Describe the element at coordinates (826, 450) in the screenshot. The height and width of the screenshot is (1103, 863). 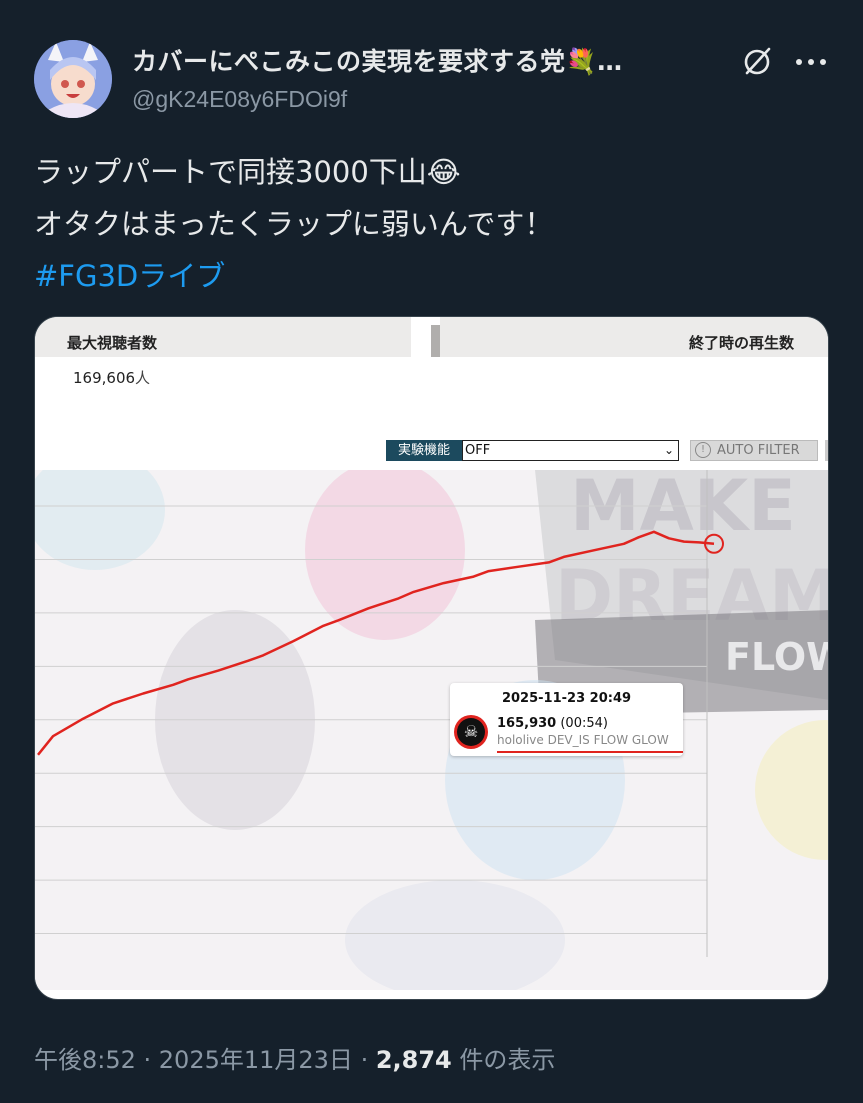
I see `toolbar-edge` at that location.